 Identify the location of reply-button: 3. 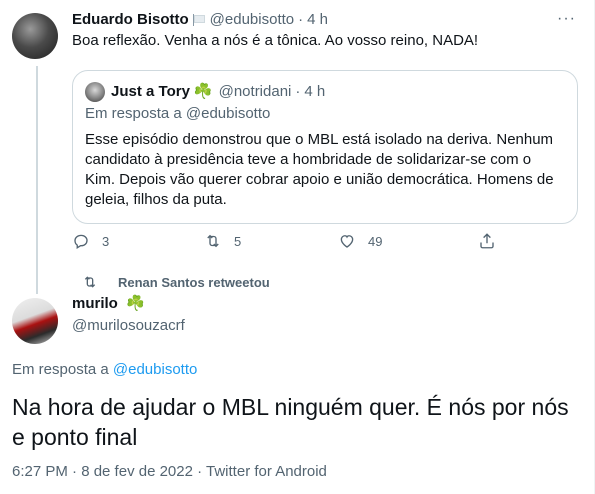
(90, 241).